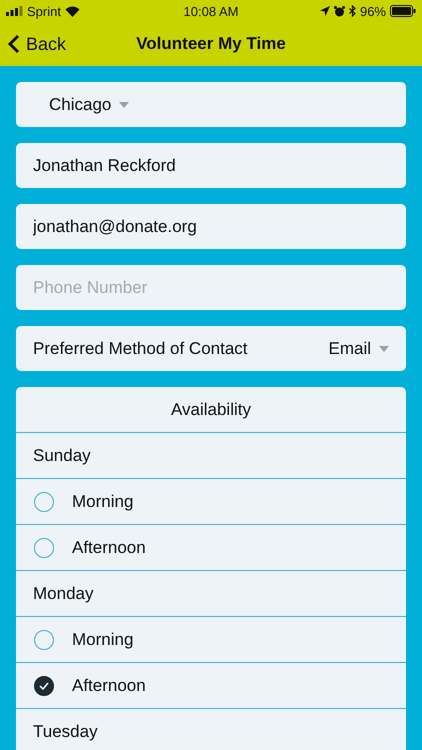  Describe the element at coordinates (63, 594) in the screenshot. I see `day-label: Monday` at that location.